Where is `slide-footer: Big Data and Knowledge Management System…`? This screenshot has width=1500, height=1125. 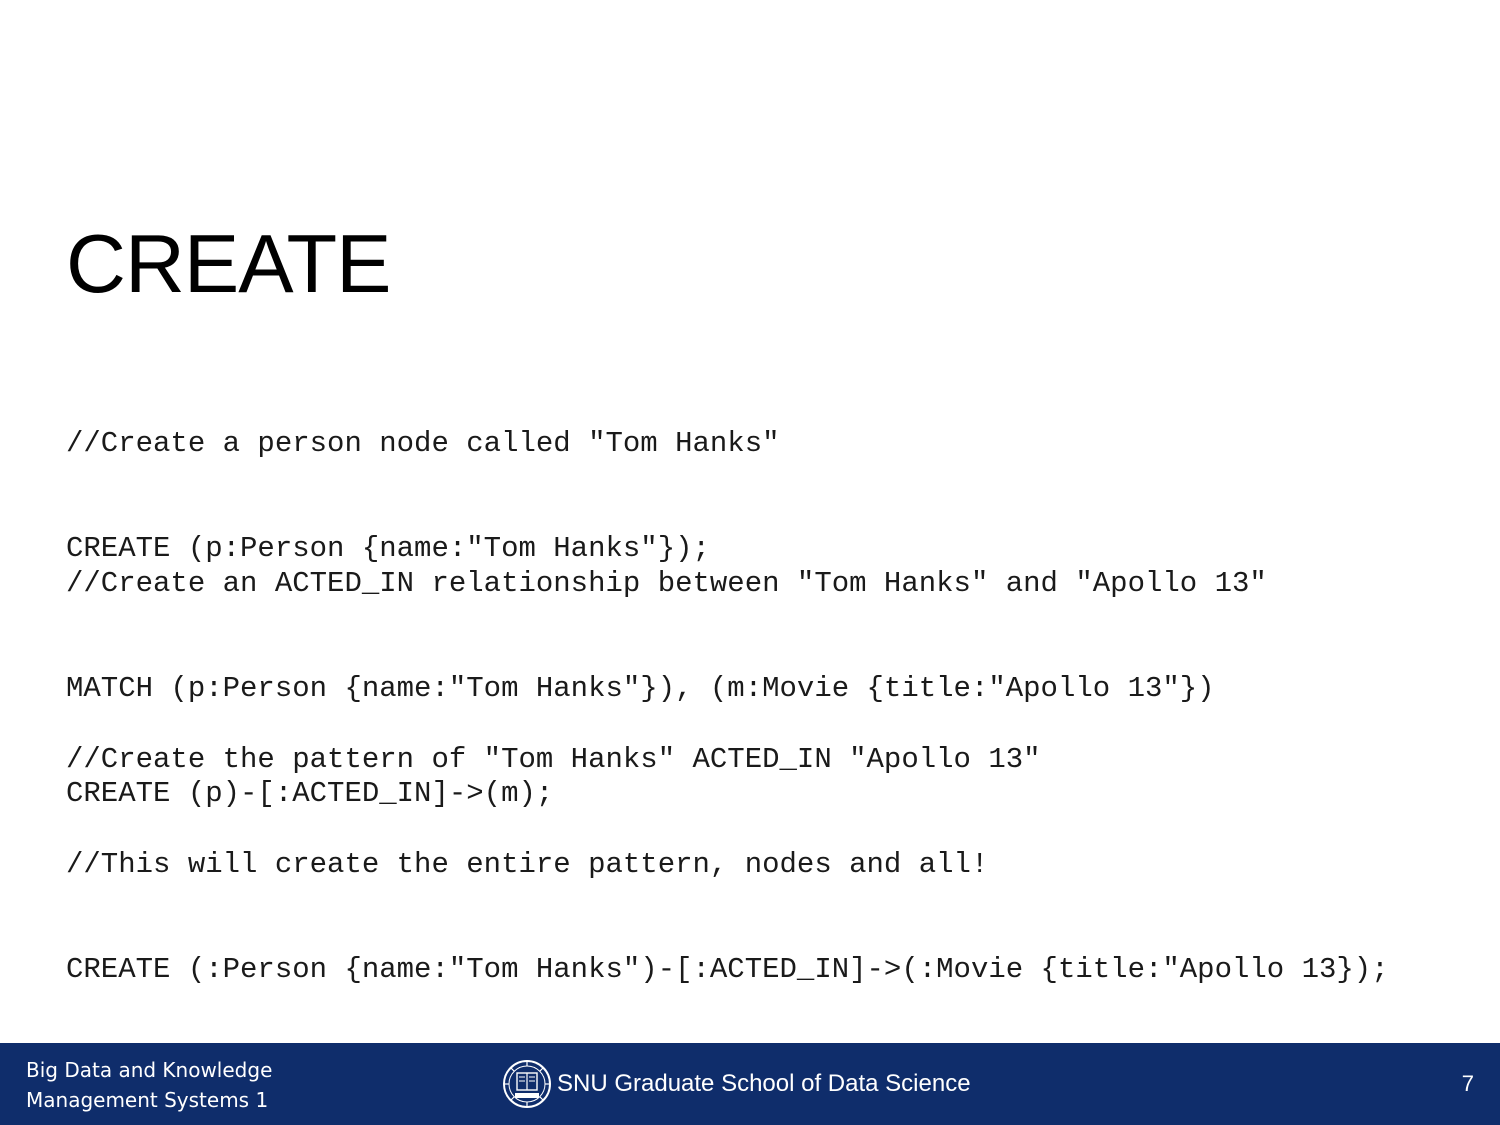
slide-footer: Big Data and Knowledge Management System… is located at coordinates (750, 1084).